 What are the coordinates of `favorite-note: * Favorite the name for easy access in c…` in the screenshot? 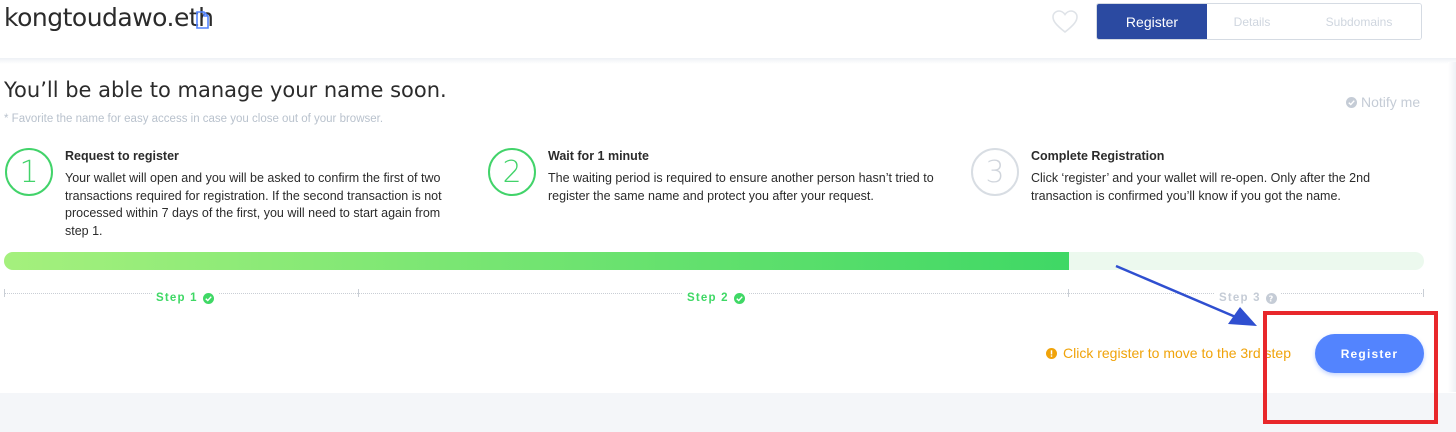 It's located at (194, 119).